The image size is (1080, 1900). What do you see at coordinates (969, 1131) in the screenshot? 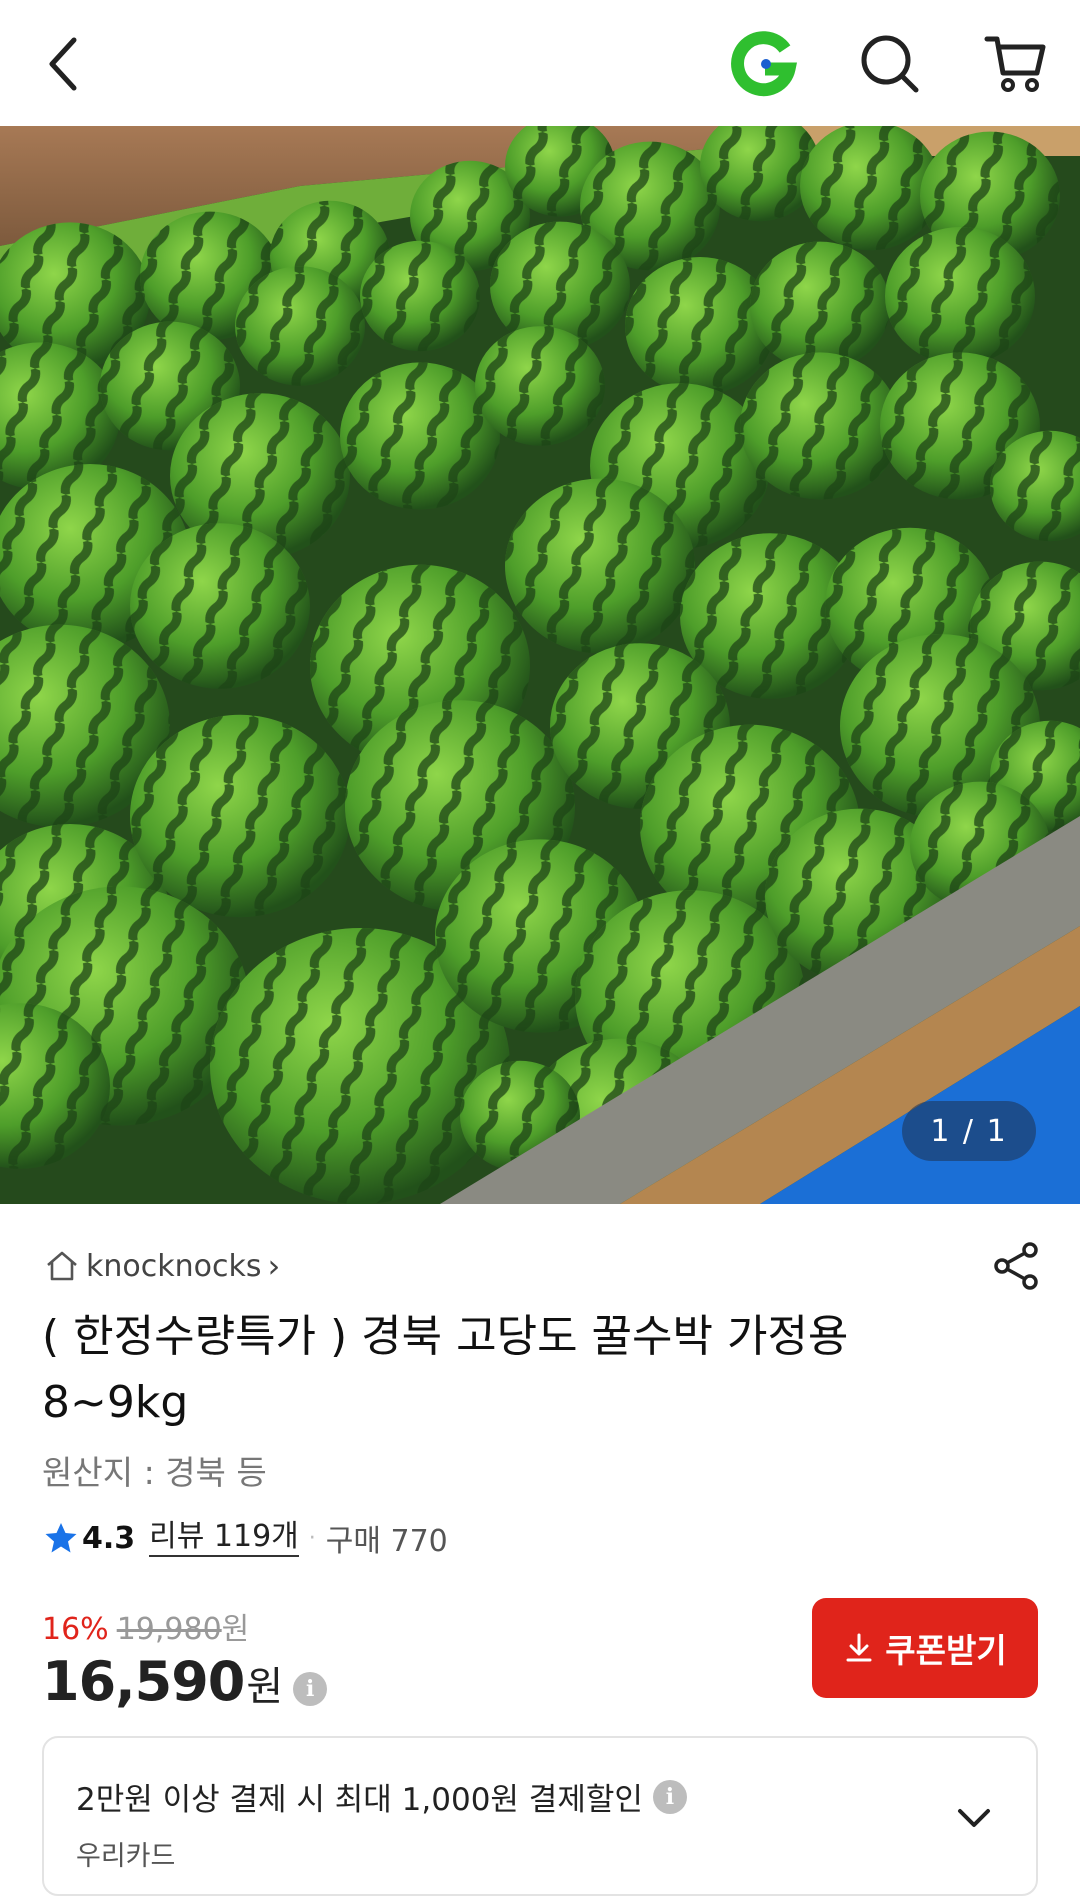
I see `image-counter: 1 / 1` at bounding box center [969, 1131].